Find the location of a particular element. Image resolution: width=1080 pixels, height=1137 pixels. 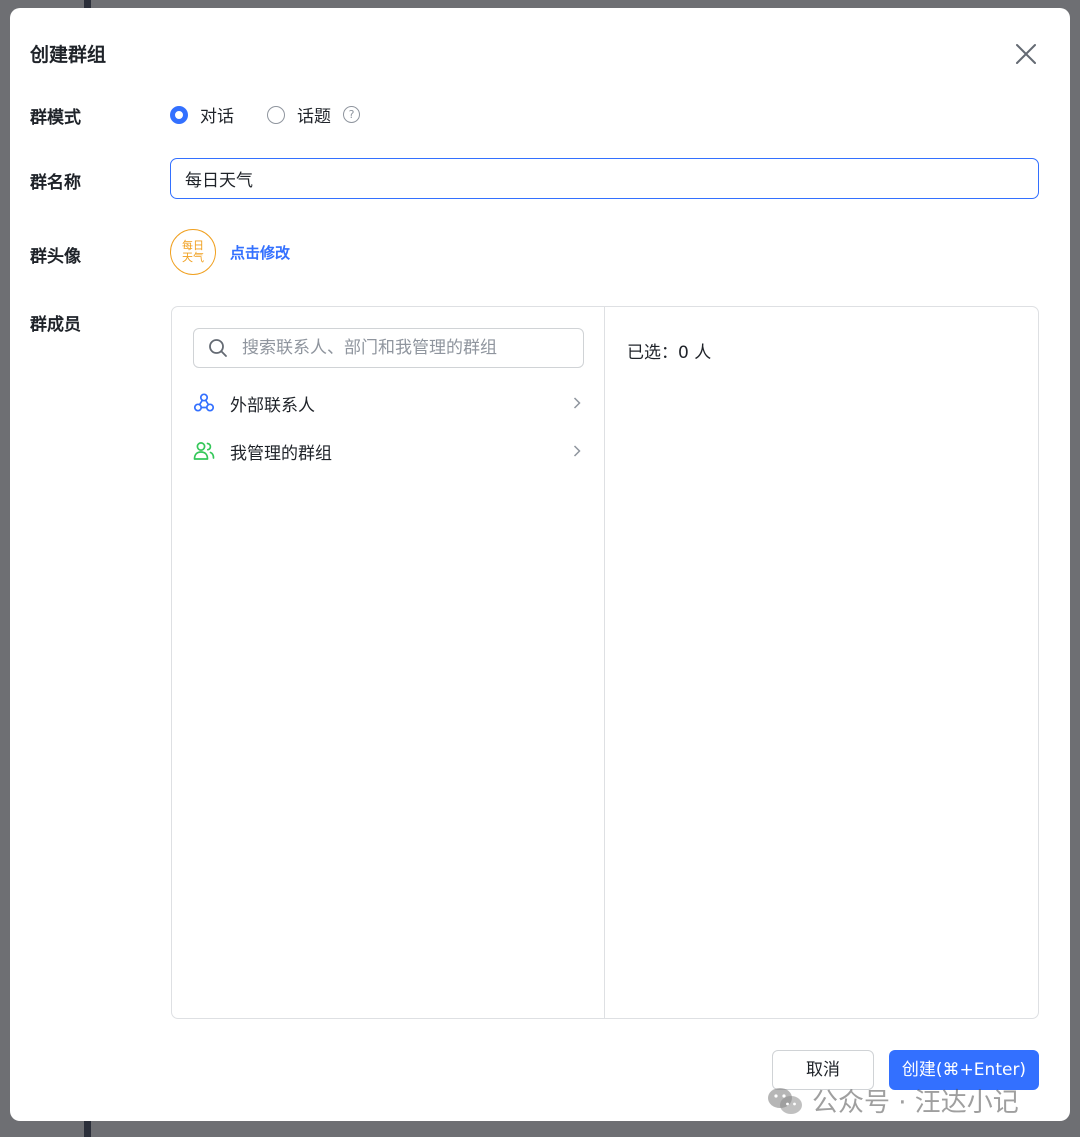

close-icon is located at coordinates (1026, 54).